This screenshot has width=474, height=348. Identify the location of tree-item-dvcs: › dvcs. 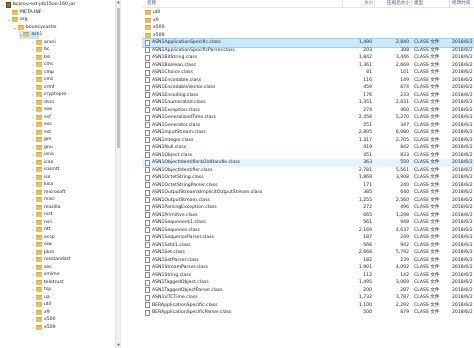
(43, 103).